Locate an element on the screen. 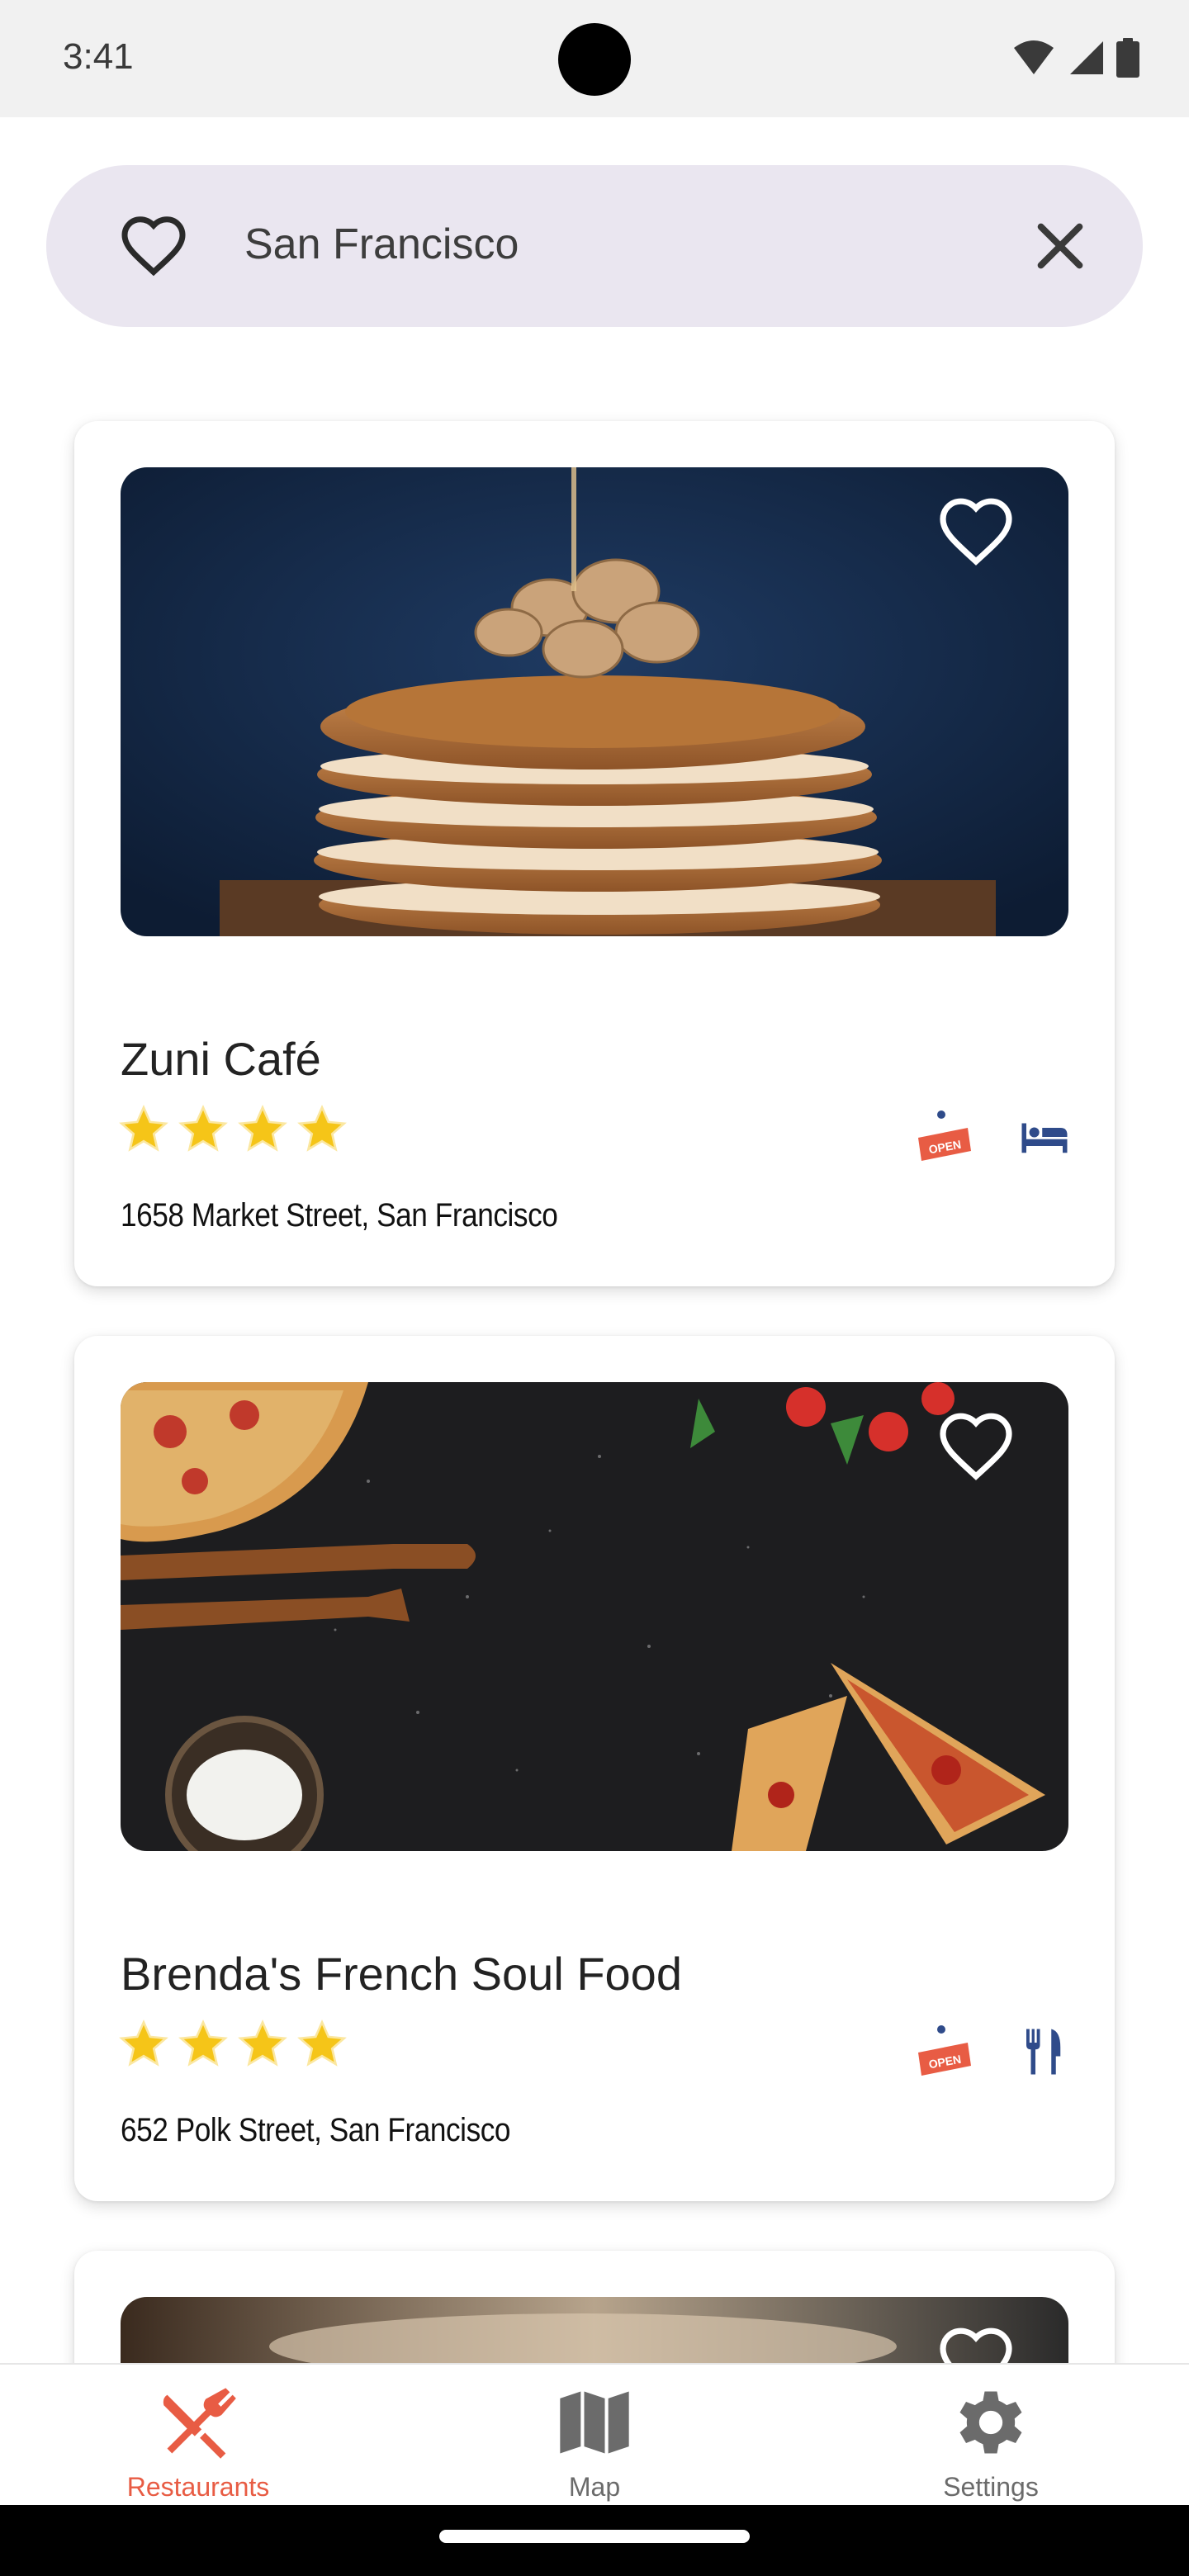 The width and height of the screenshot is (1189, 2576). restaurant-address: 1658 Market Street, San Francisco is located at coordinates (339, 1215).